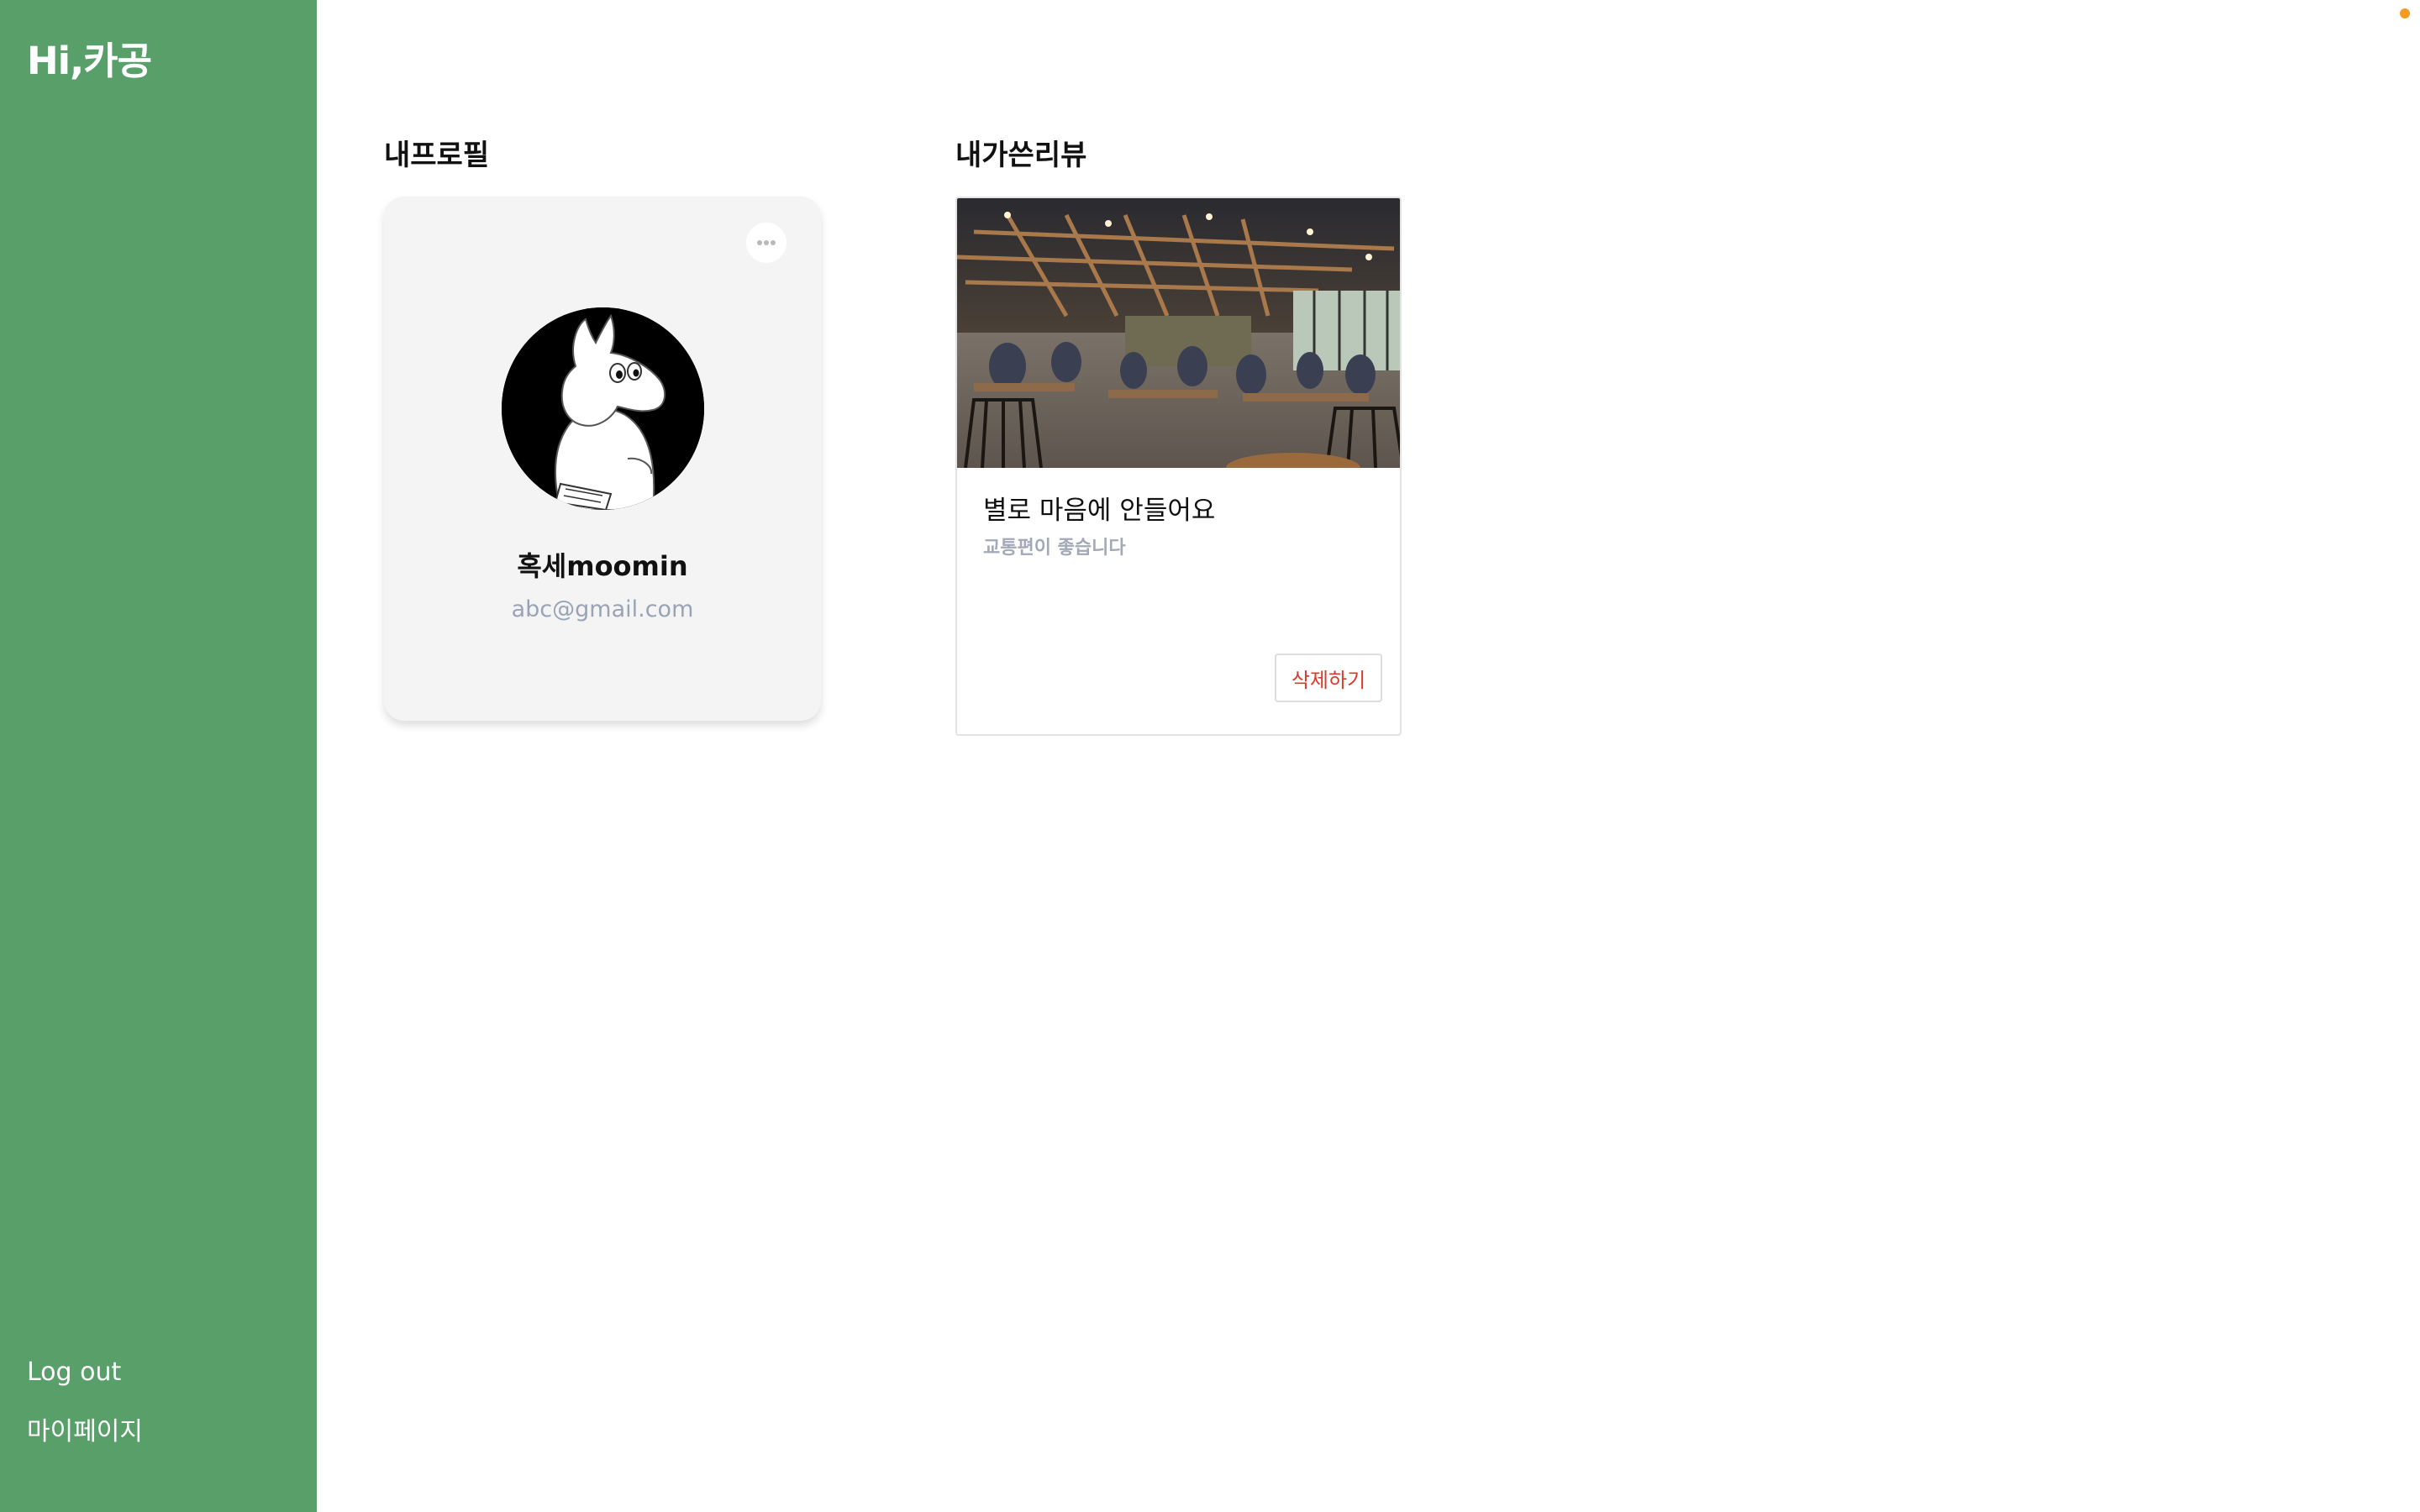 The width and height of the screenshot is (2420, 1512). I want to click on reviews-section-title: 내가쓴리뷰, so click(1021, 155).